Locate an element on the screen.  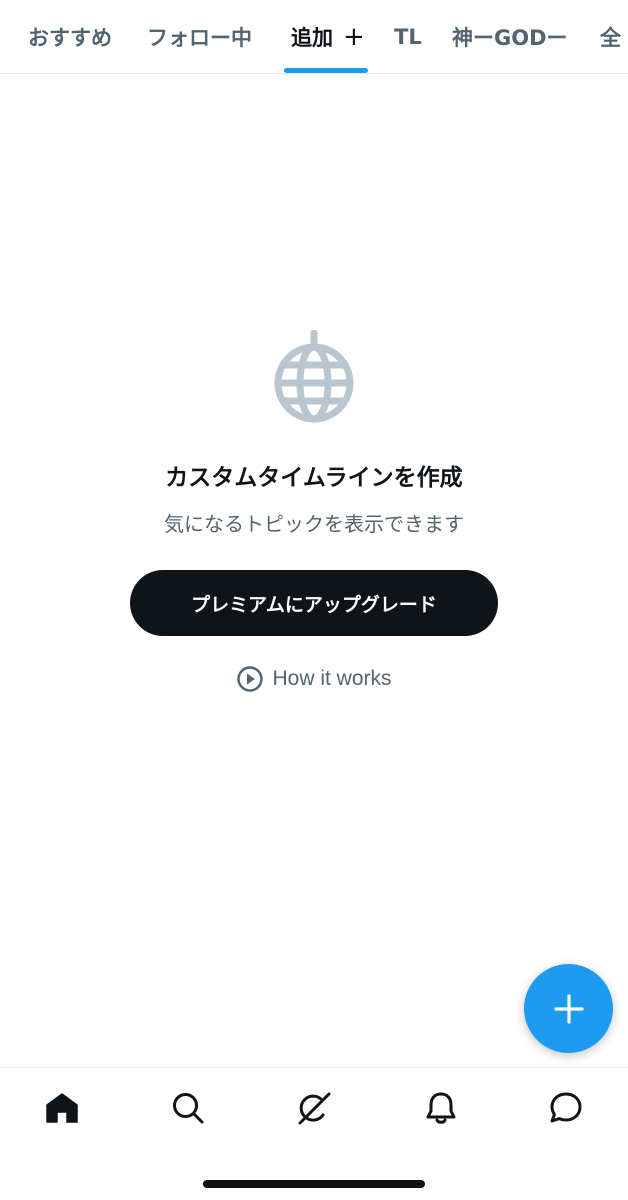
how-it-works-label: How it works is located at coordinates (332, 678).